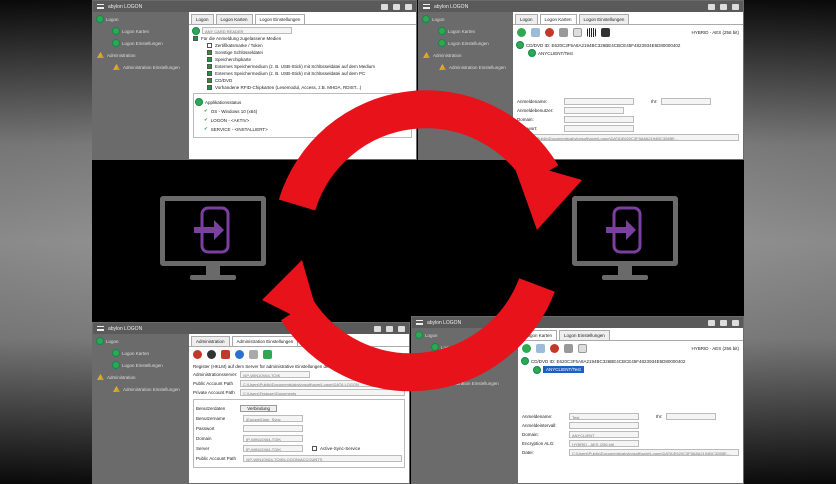 The image size is (836, 484). Describe the element at coordinates (547, 195) in the screenshot. I see `arrow-top-head` at that location.